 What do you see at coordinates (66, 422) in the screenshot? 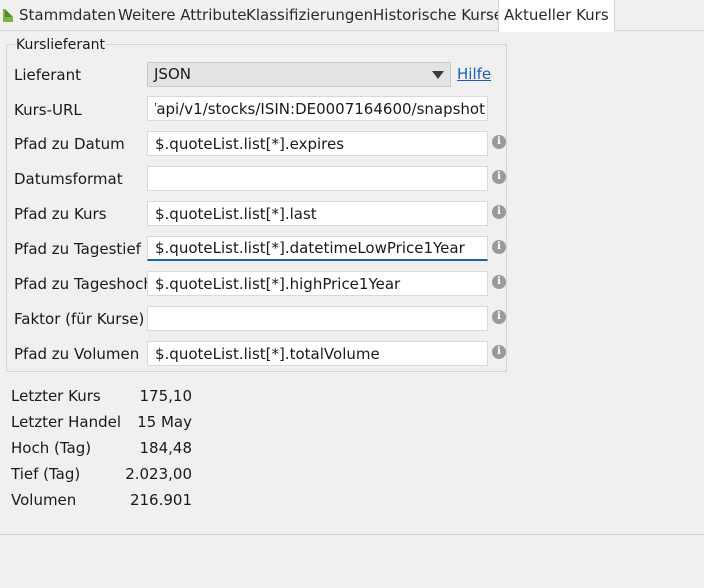
I see `last-trade-label: Letzter Handel` at bounding box center [66, 422].